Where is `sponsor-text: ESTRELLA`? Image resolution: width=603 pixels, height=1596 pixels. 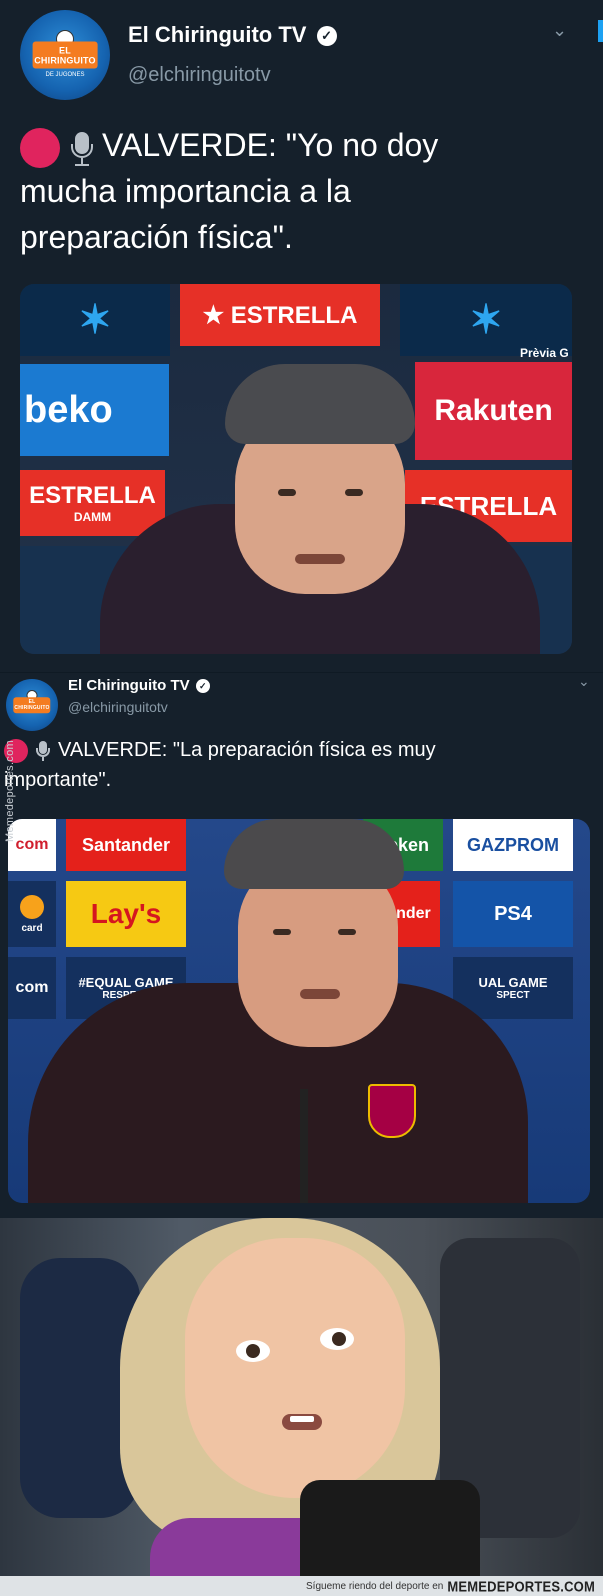
sponsor-text: ESTRELLA is located at coordinates (92, 495).